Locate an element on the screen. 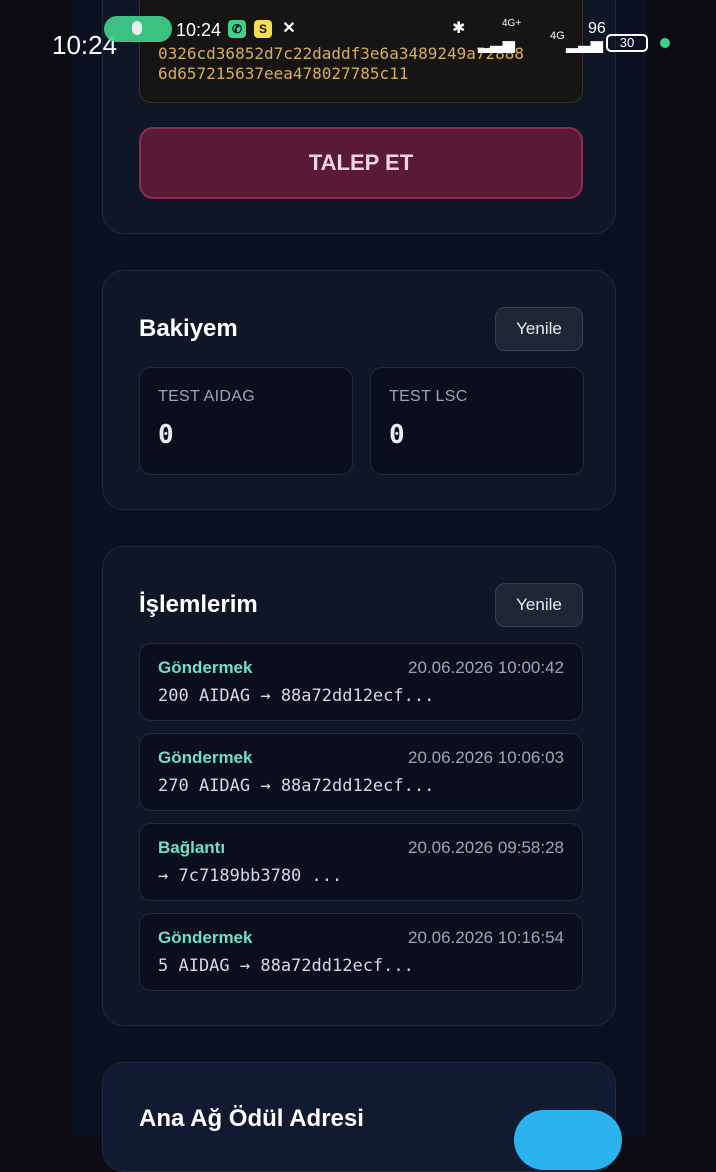 Image resolution: width=716 pixels, height=1172 pixels. microphone-icon is located at coordinates (137, 28).